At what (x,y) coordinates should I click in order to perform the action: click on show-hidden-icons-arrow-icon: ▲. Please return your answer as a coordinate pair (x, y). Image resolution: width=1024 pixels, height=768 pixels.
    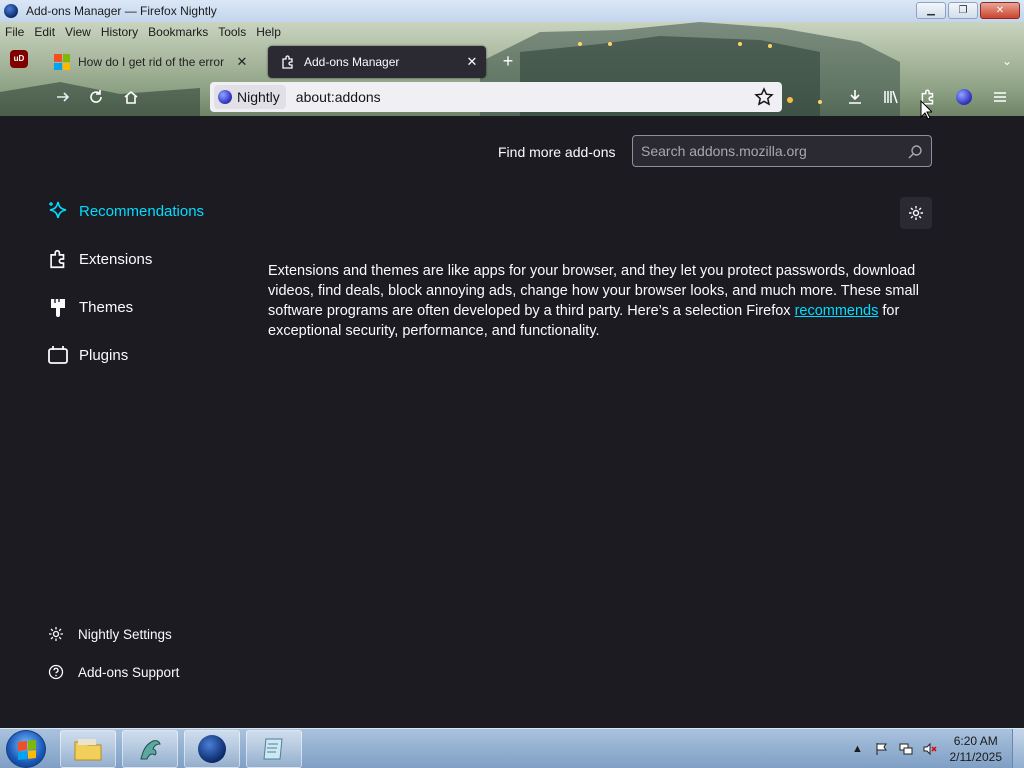
    Looking at the image, I should click on (858, 749).